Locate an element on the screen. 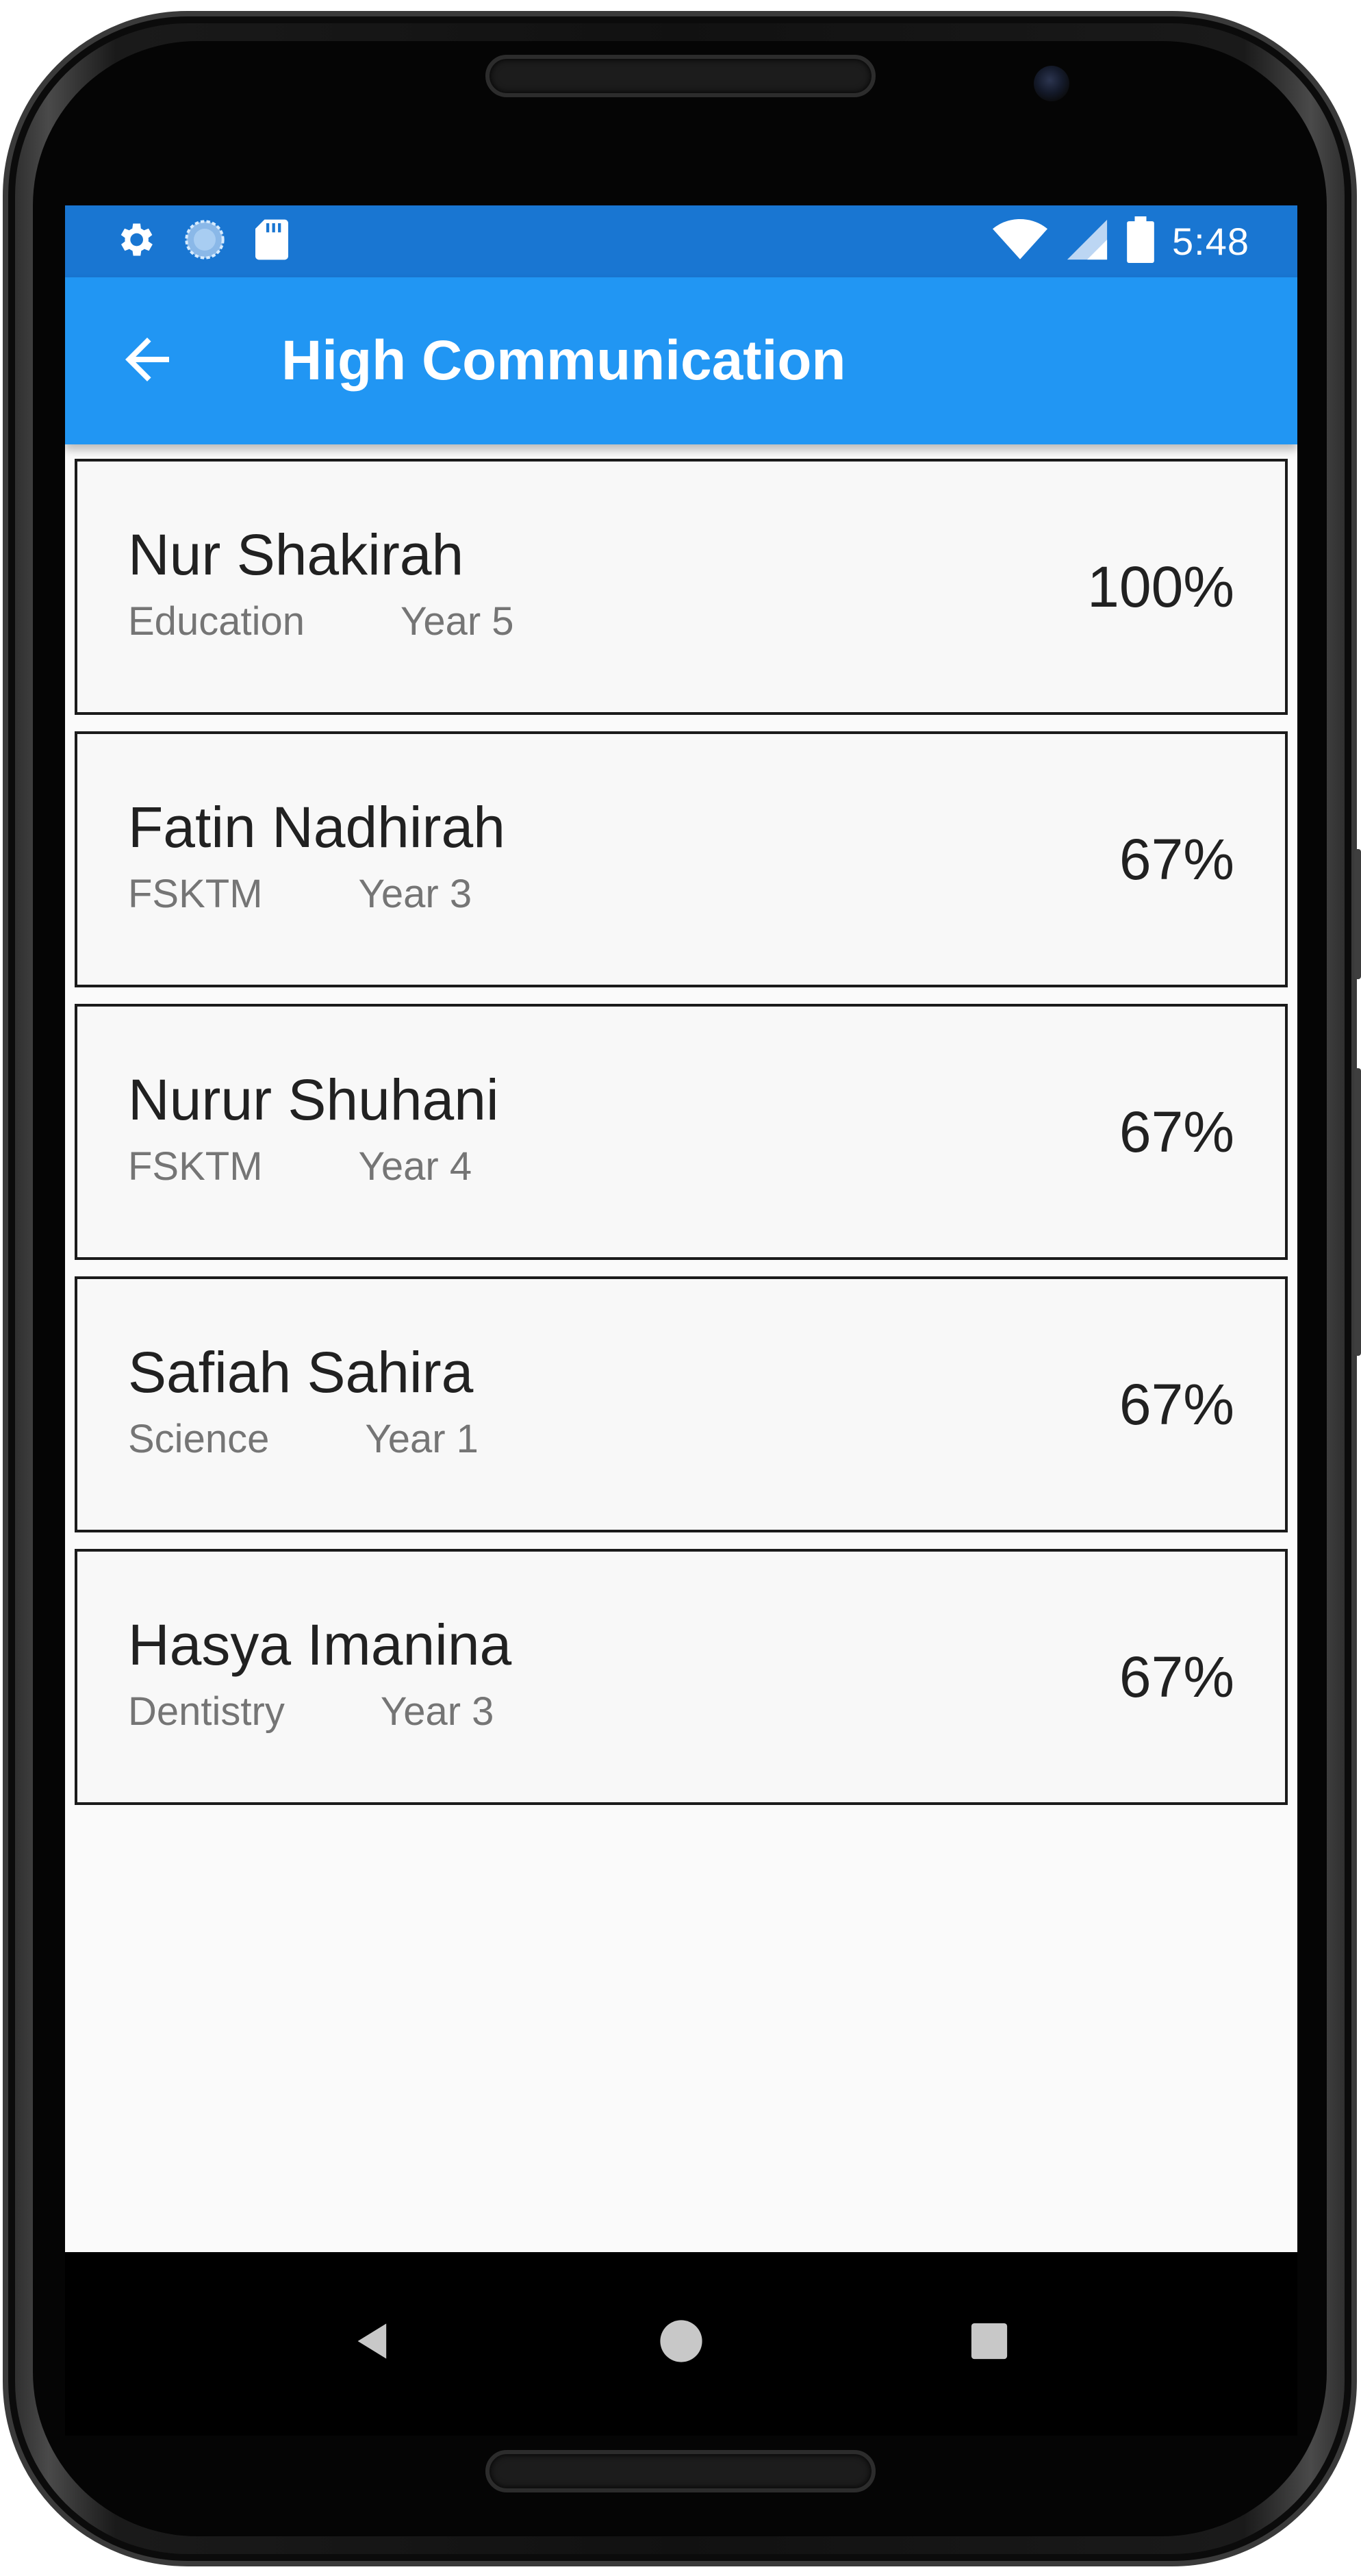  nav-back-button is located at coordinates (373, 2342).